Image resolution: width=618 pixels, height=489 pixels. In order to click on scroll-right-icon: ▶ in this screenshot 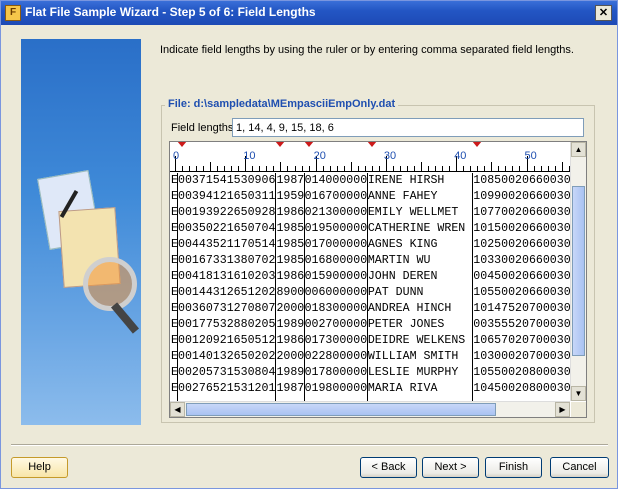, I will do `click(562, 409)`.